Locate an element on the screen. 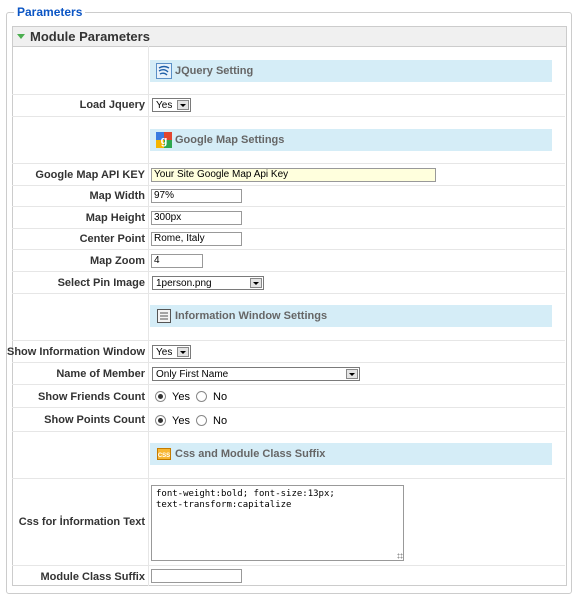 The width and height of the screenshot is (581, 600). center-point-label: Center Point is located at coordinates (112, 239).